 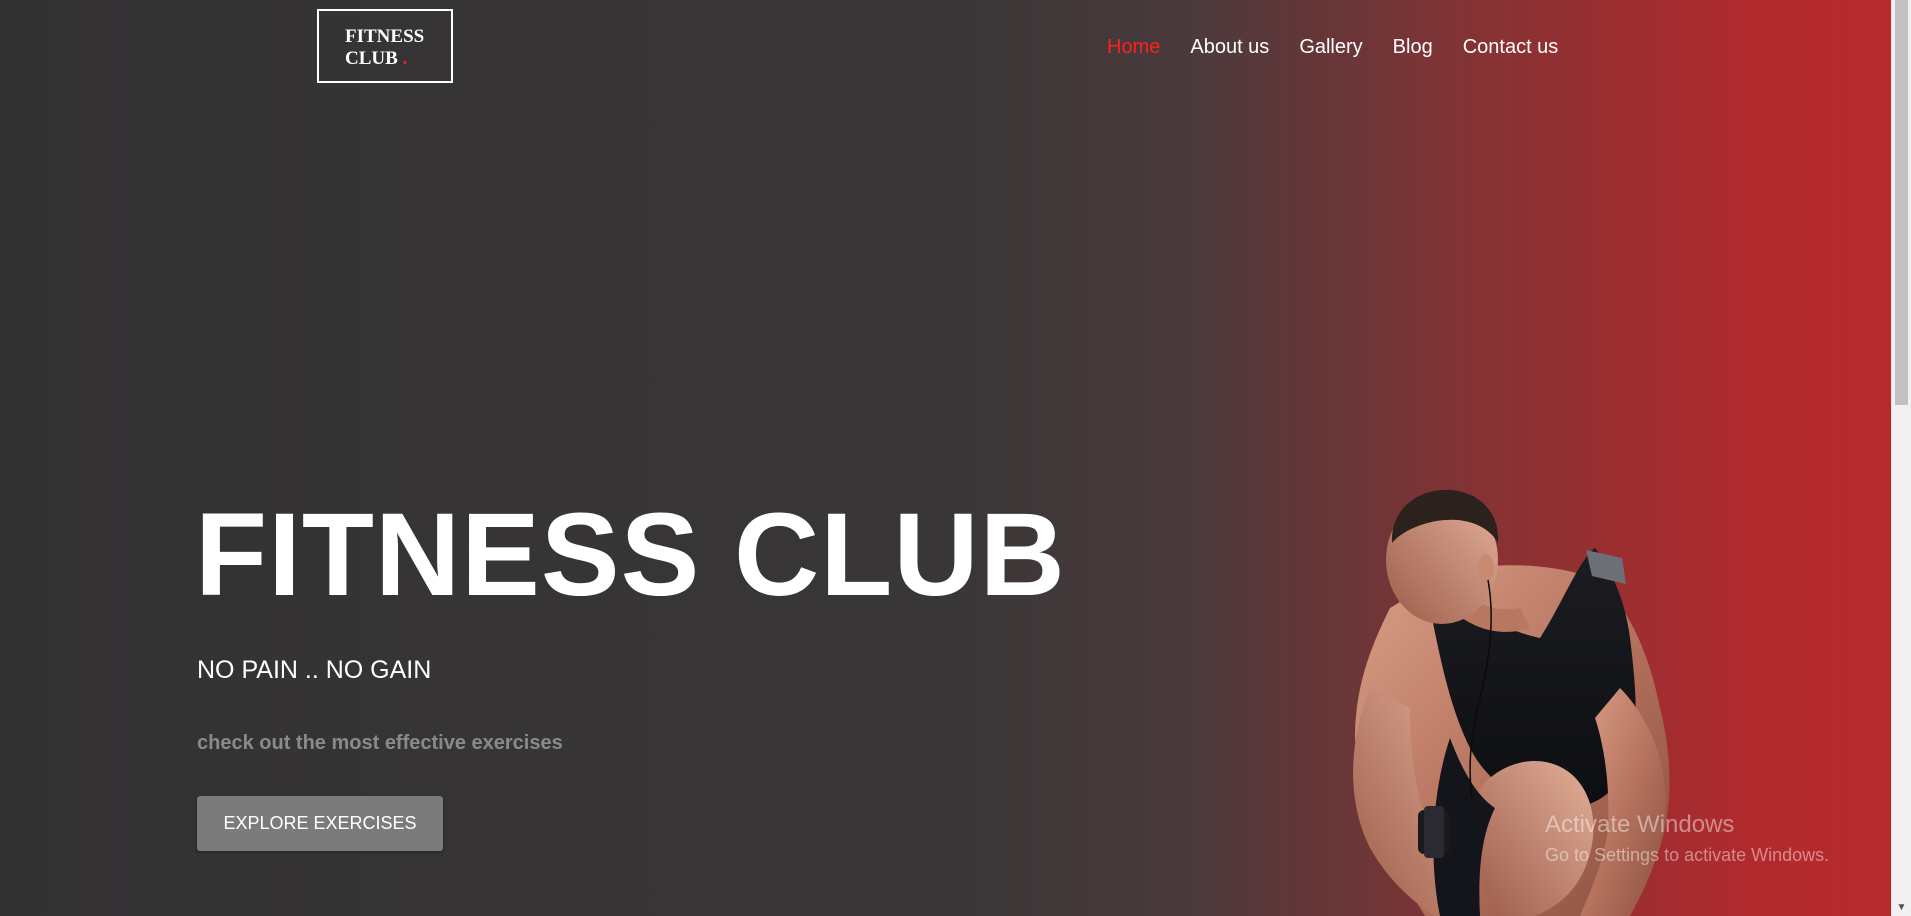 I want to click on nav-item-gallery: Gallery, so click(x=1330, y=47).